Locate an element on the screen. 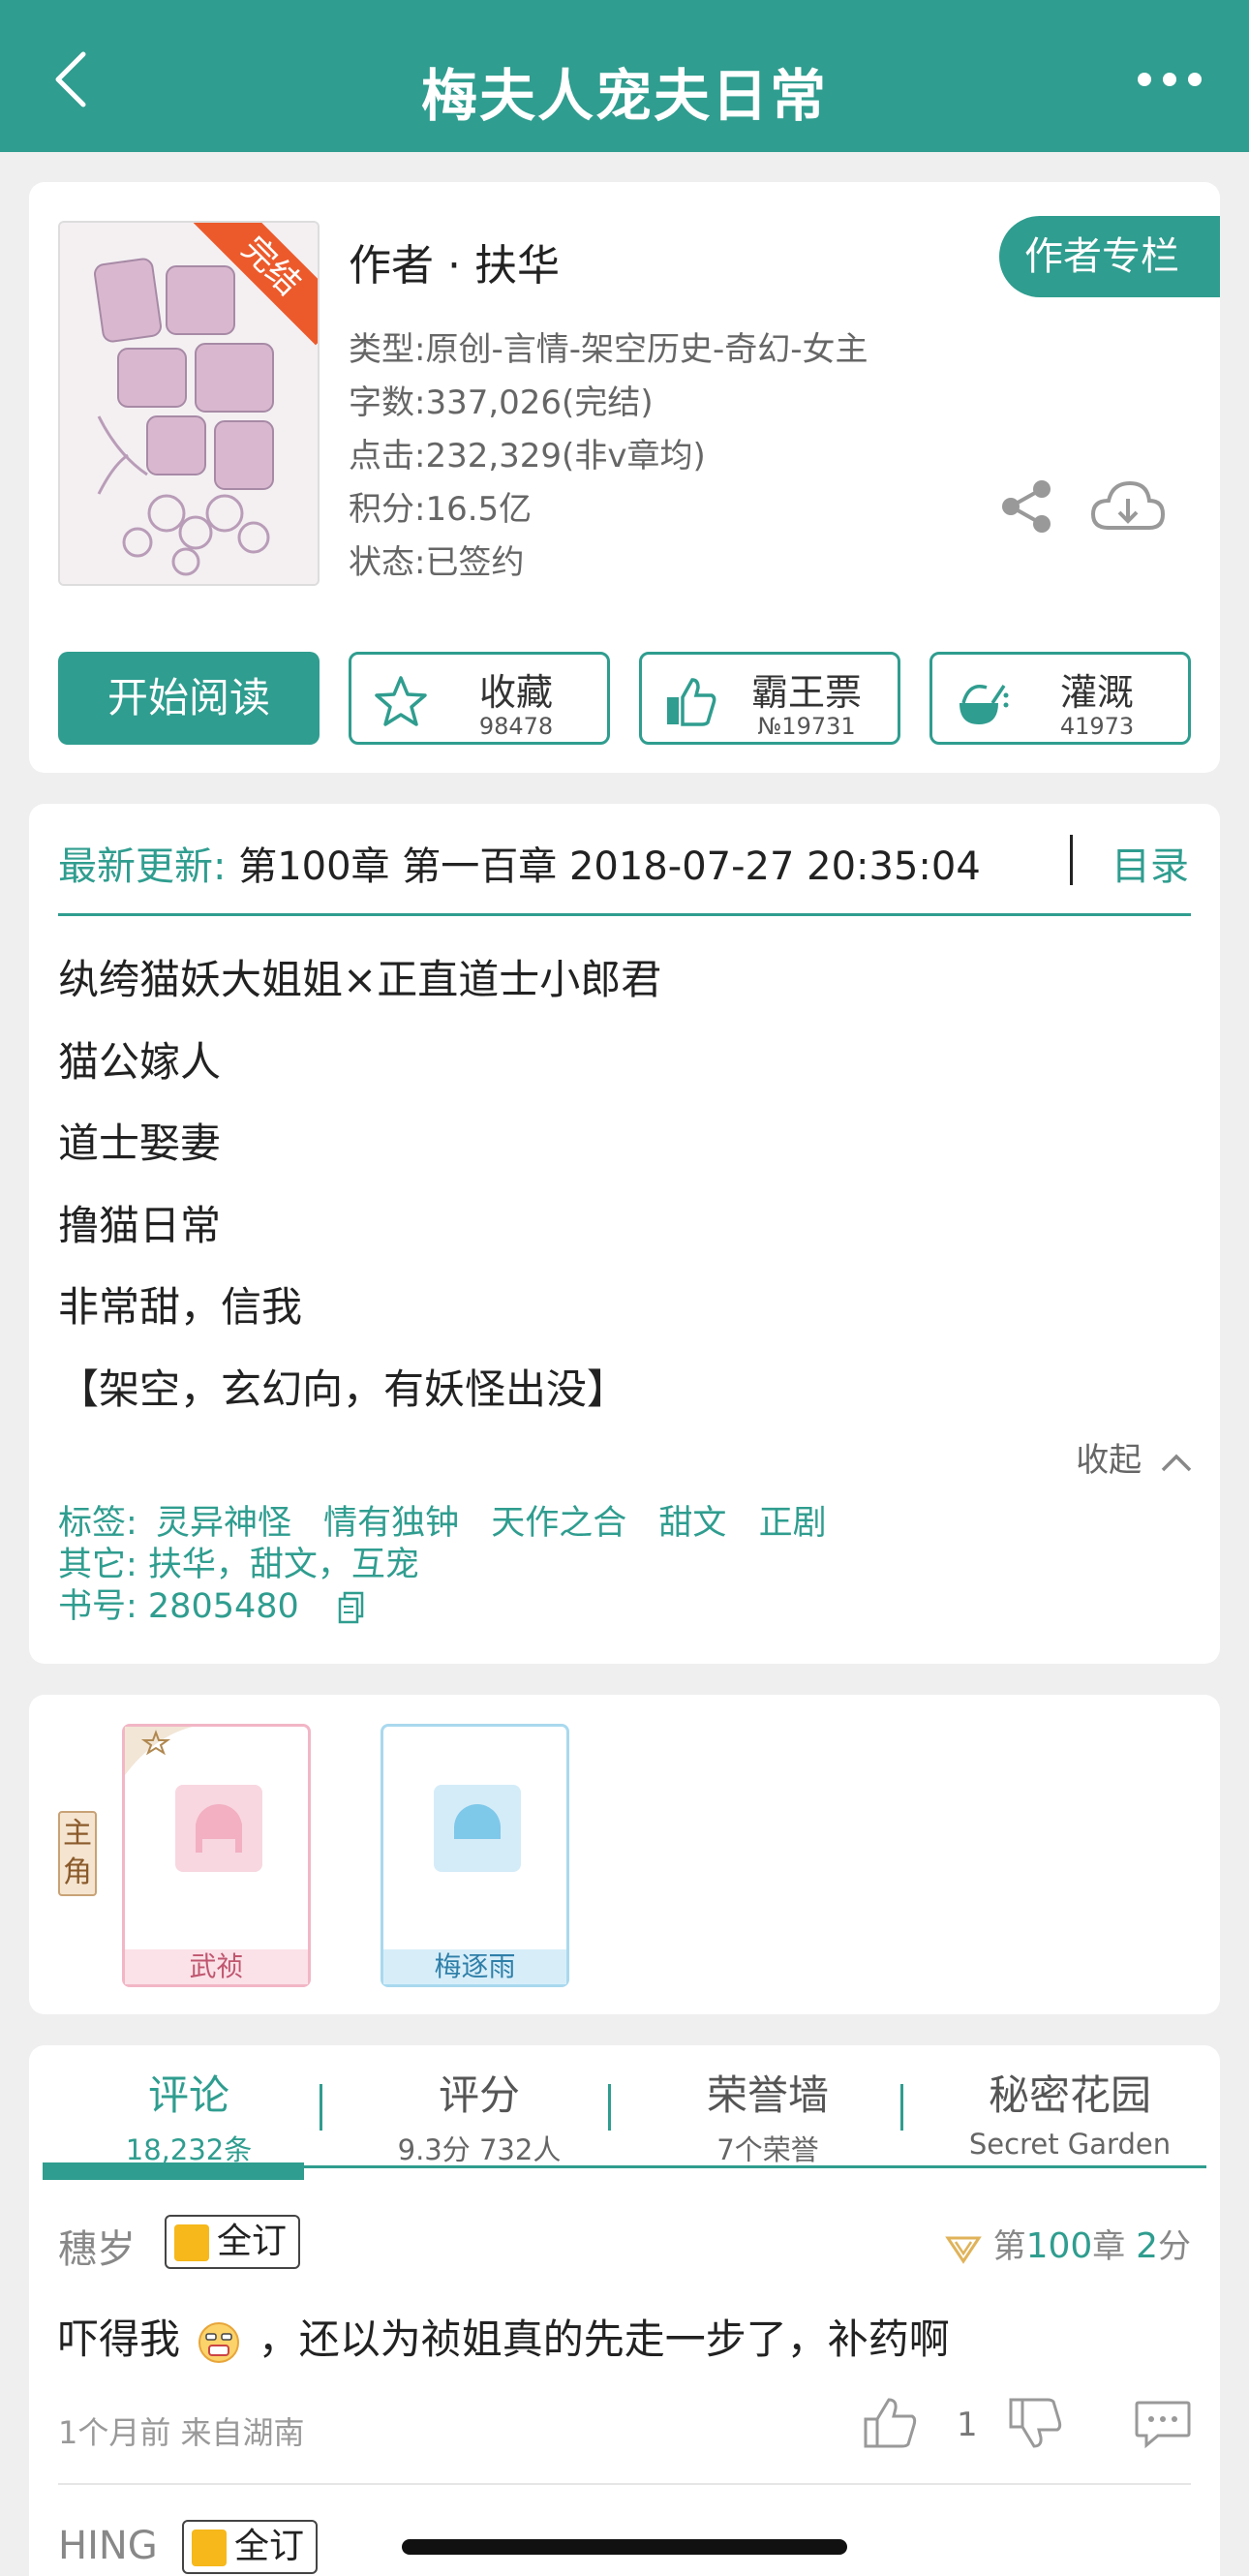 The width and height of the screenshot is (1249, 2576). vote-label: 霸王票 is located at coordinates (806, 692).